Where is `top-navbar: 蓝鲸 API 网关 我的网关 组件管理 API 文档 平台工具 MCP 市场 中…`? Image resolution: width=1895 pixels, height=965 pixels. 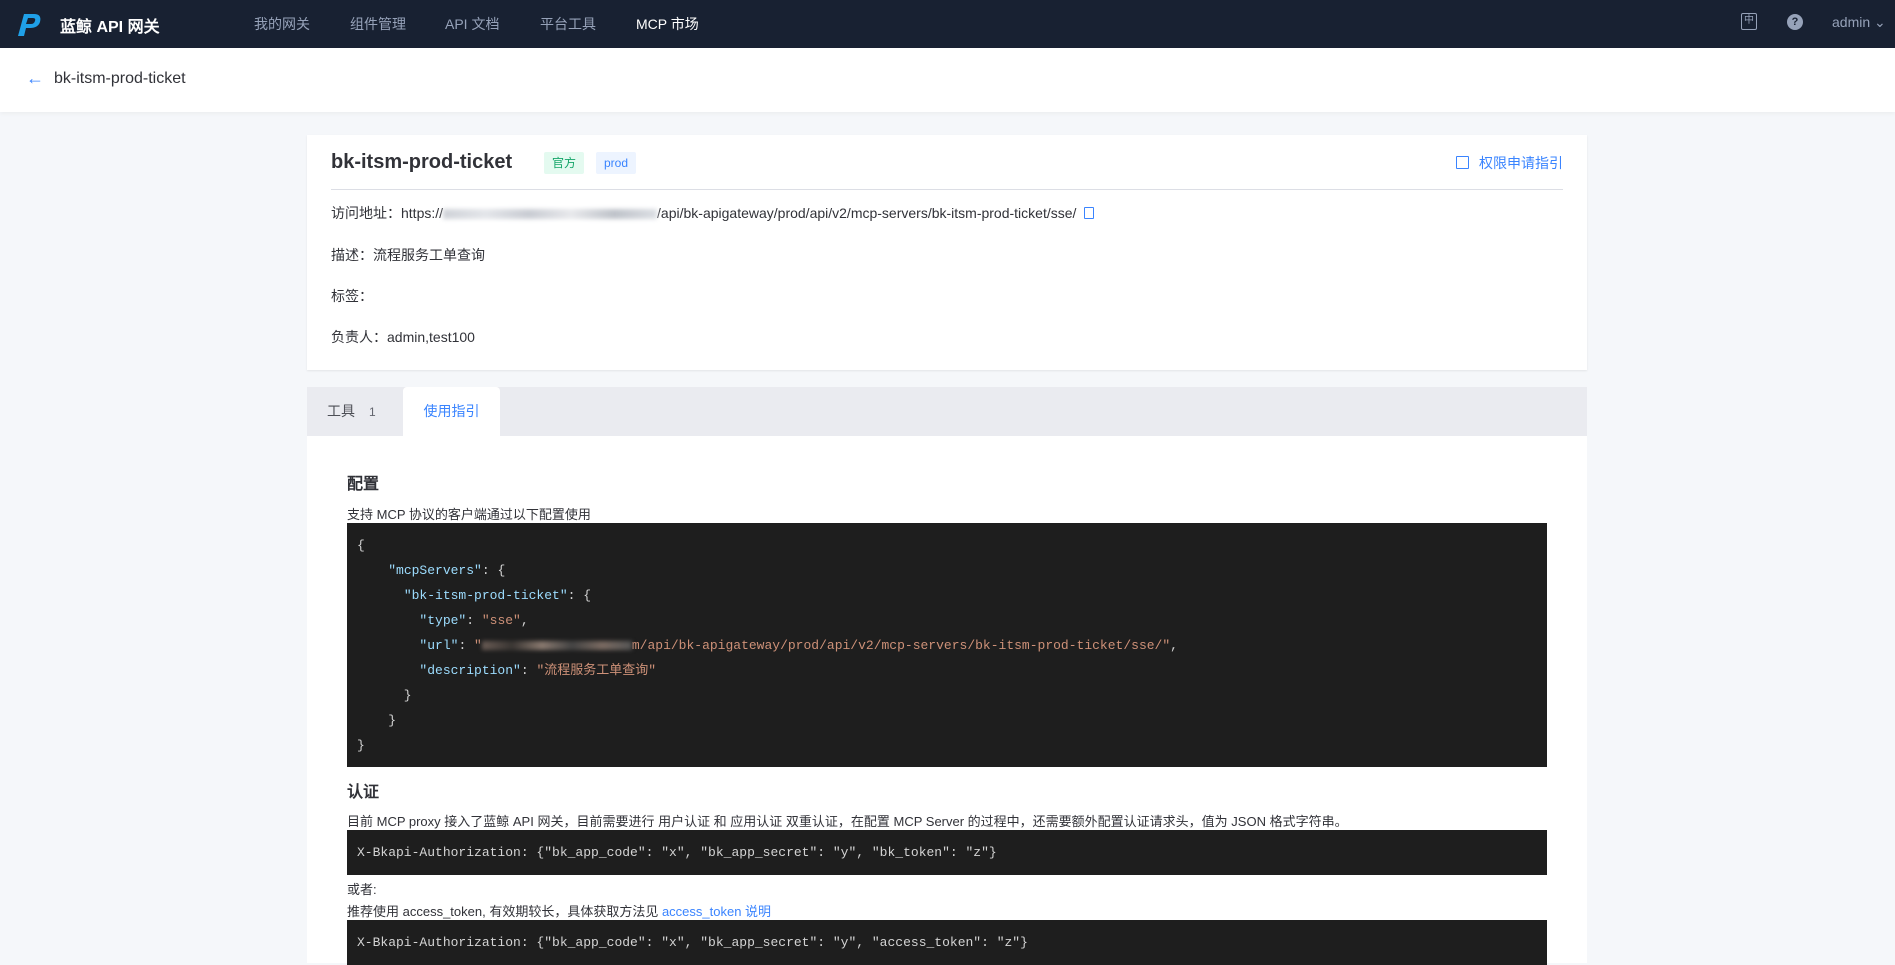
top-navbar: 蓝鲸 API 网关 我的网关 组件管理 API 文档 平台工具 MCP 市场 中… is located at coordinates (947, 24).